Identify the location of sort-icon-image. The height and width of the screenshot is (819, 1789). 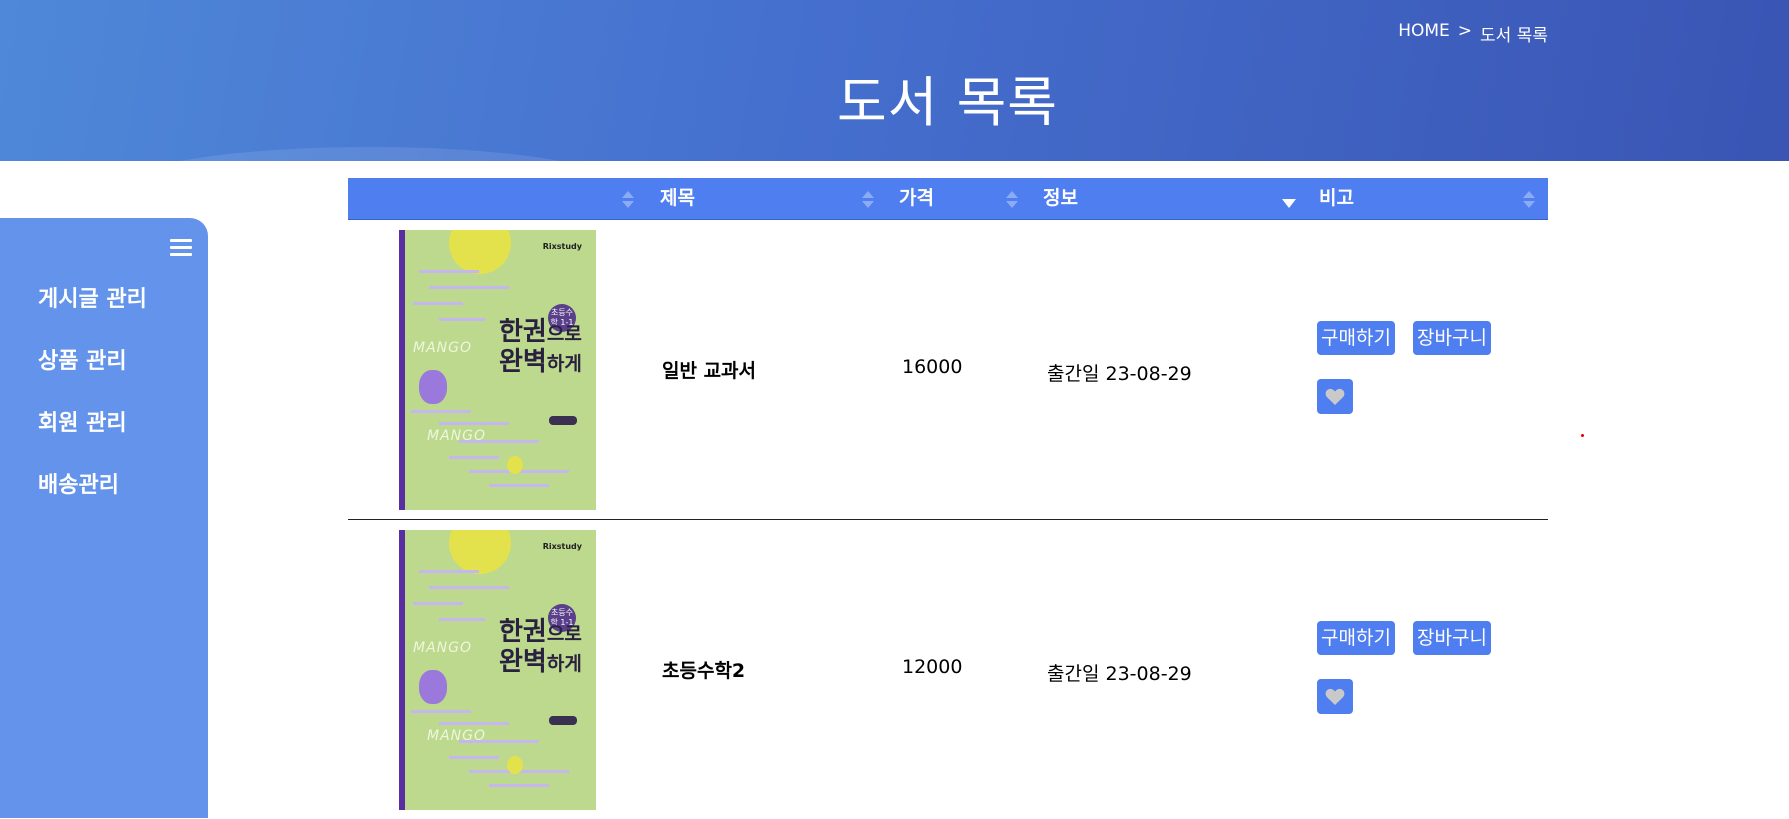
(628, 200).